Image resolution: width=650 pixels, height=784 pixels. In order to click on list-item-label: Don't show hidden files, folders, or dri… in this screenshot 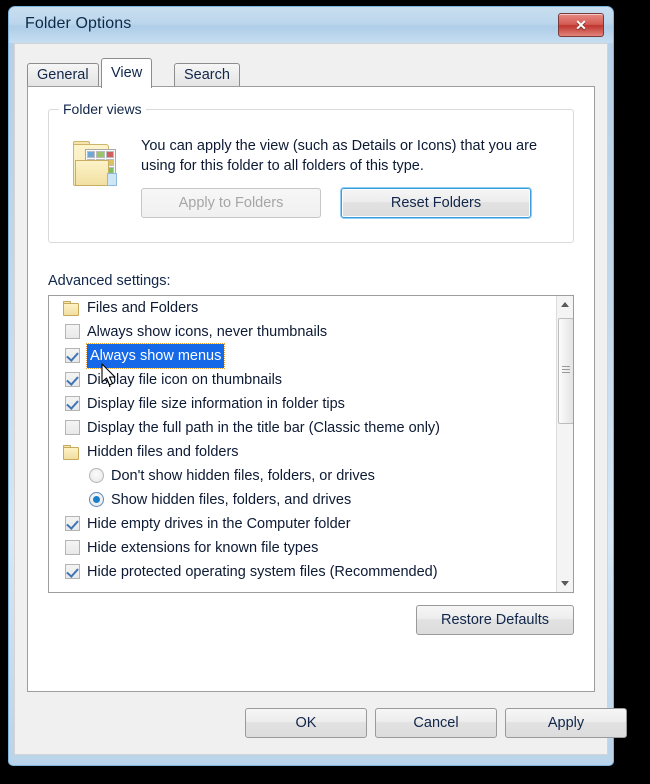, I will do `click(243, 476)`.